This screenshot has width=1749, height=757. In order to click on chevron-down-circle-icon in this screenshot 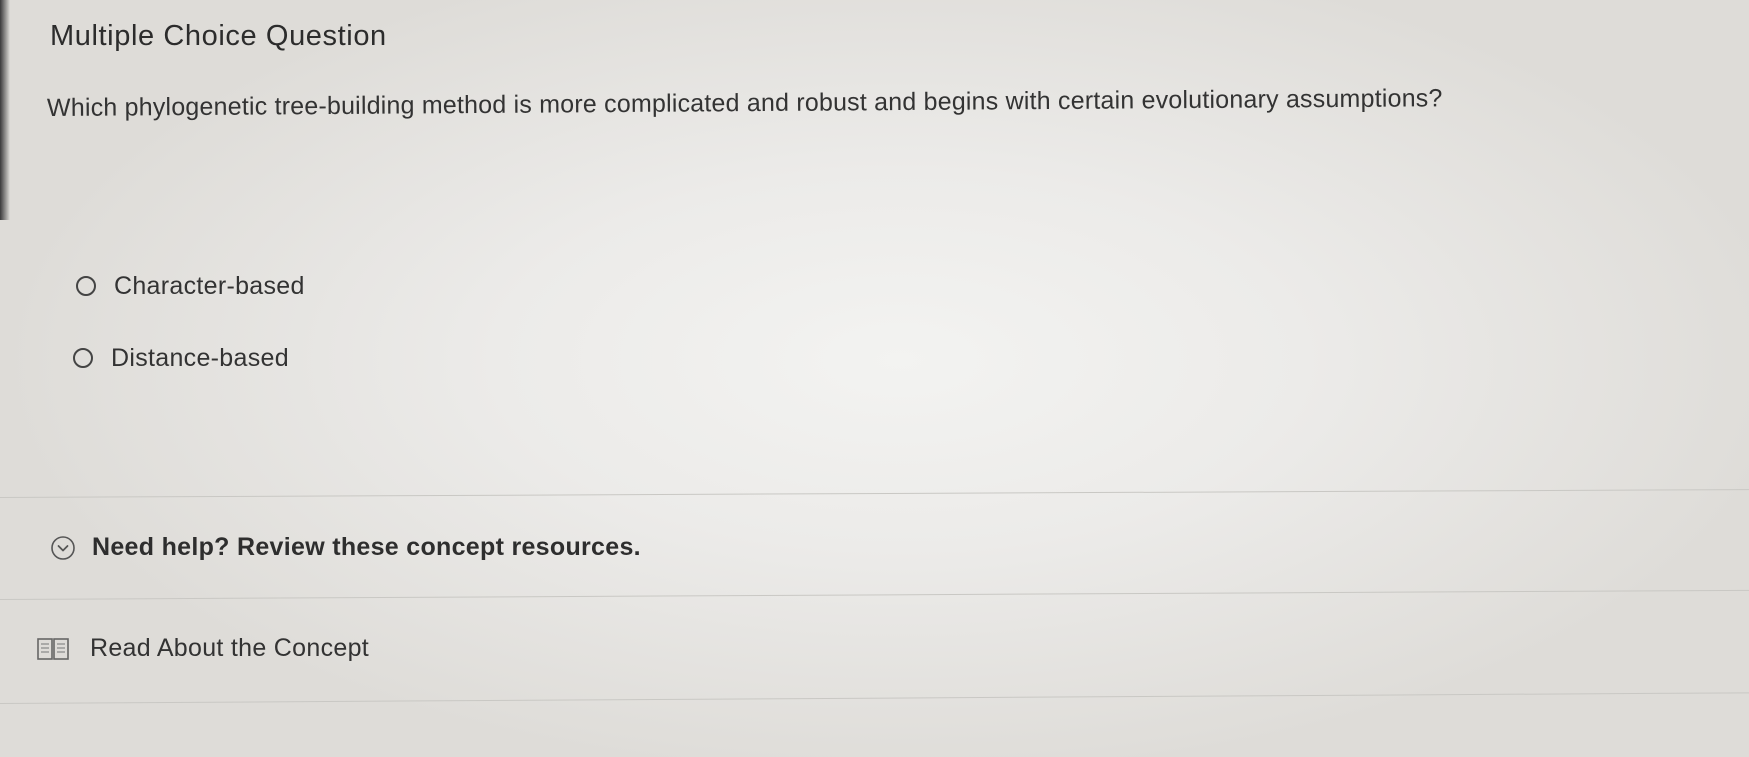, I will do `click(63, 547)`.